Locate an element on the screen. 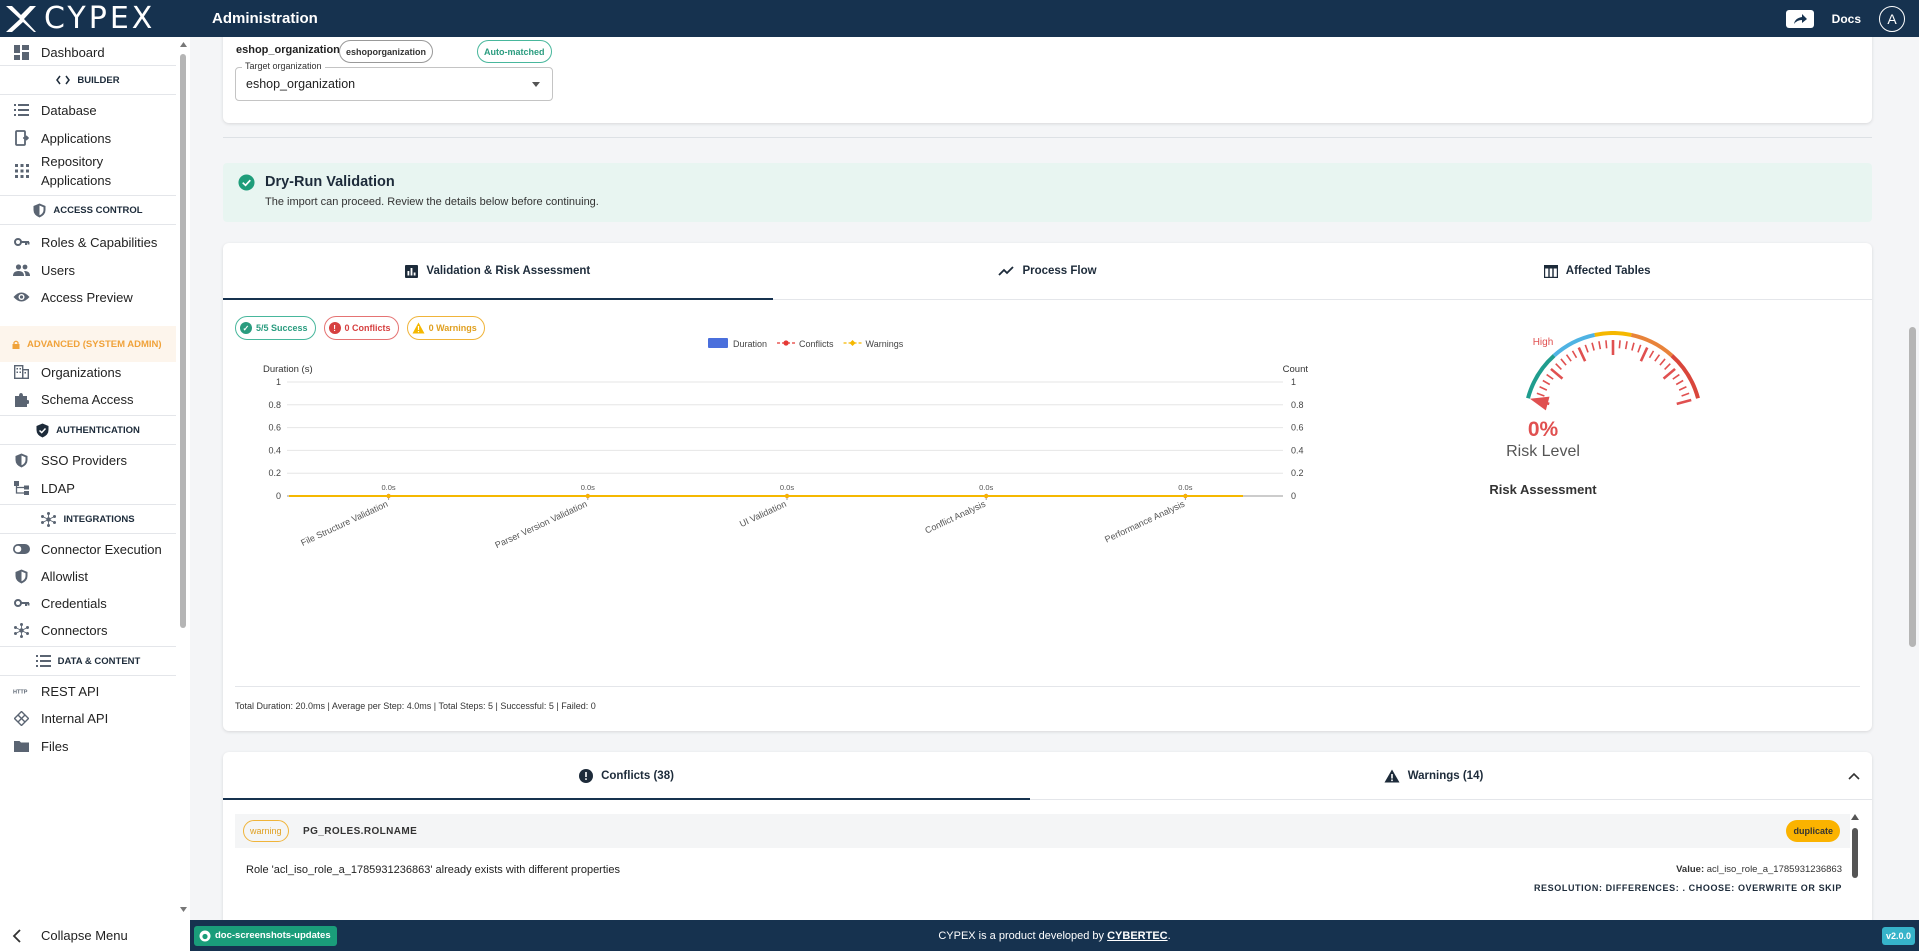 The height and width of the screenshot is (951, 1919). tab-warnings: Warnings (14) is located at coordinates (1433, 775).